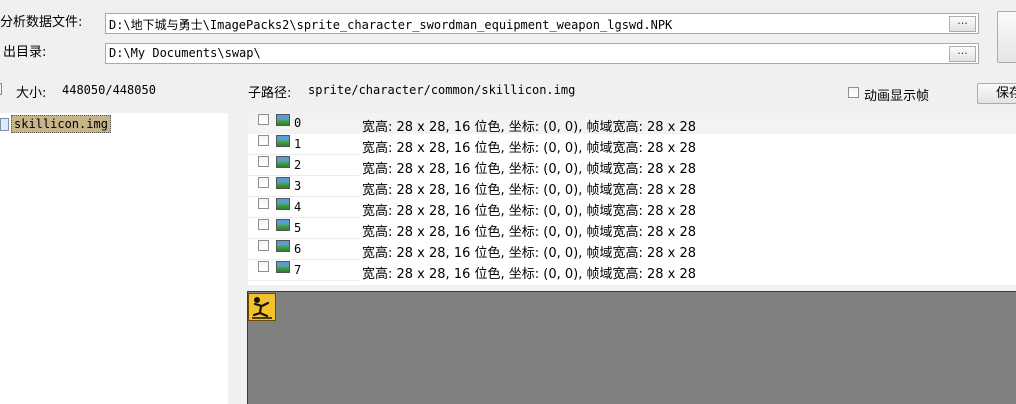 This screenshot has height=404, width=1016. I want to click on output-dir-path: D:\My Documents\swap\, so click(185, 53).